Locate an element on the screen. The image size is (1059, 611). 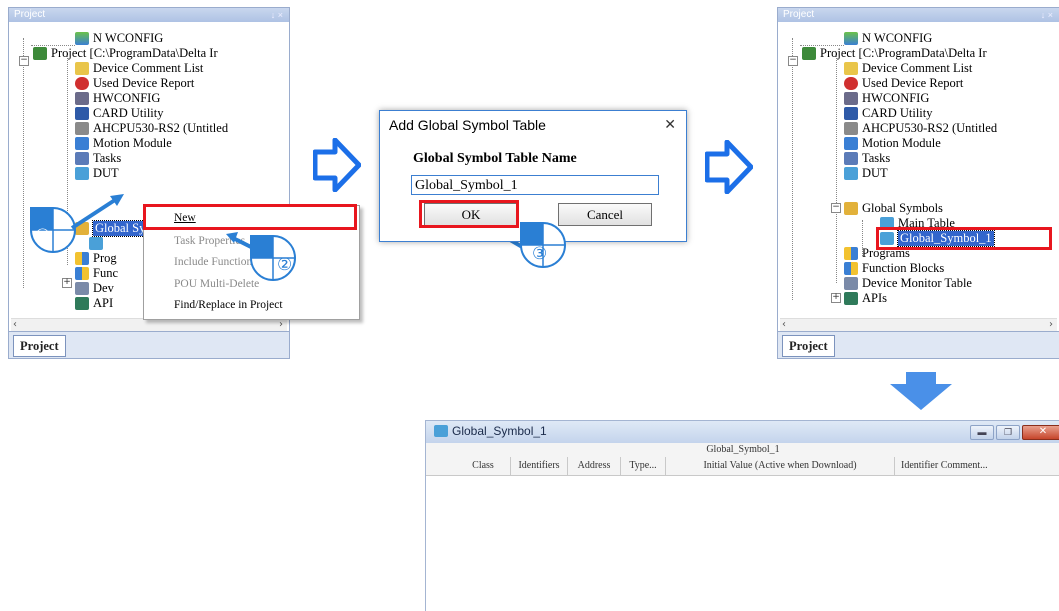
col-identifiers: Identifiers is located at coordinates (539, 466).